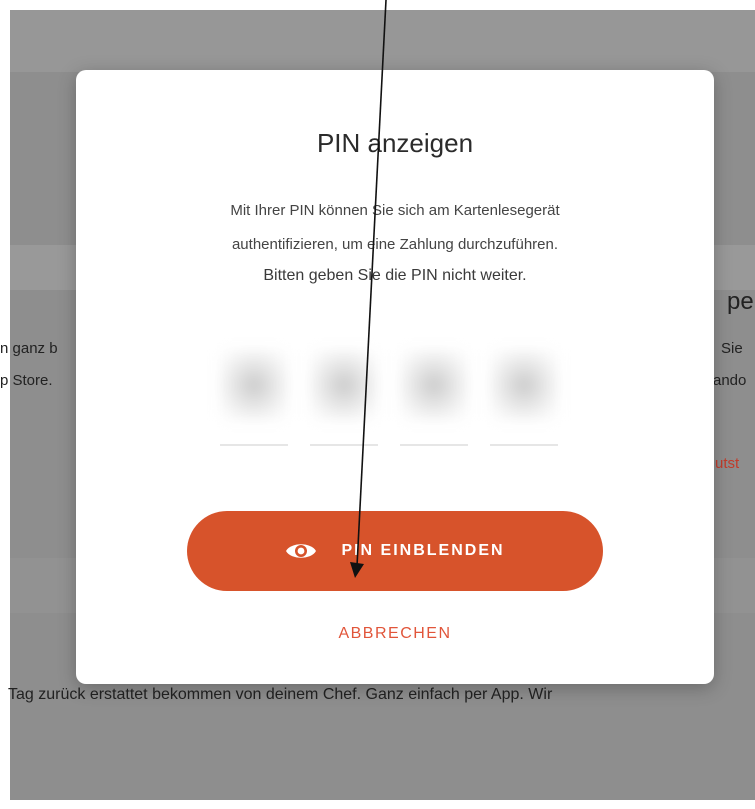 This screenshot has height=809, width=755. I want to click on background-text: ando, so click(730, 380).